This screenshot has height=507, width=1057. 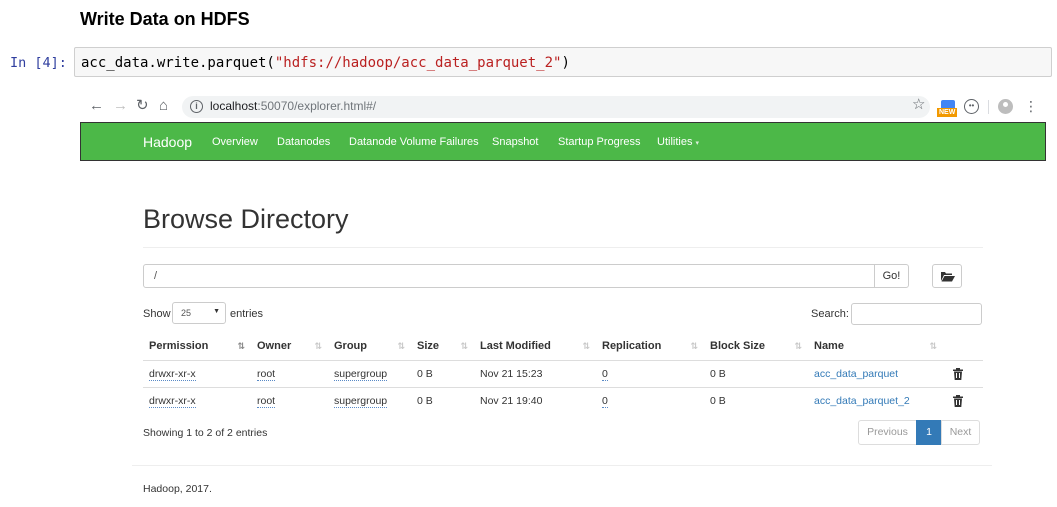 What do you see at coordinates (562, 465) in the screenshot?
I see `footer-divider` at bounding box center [562, 465].